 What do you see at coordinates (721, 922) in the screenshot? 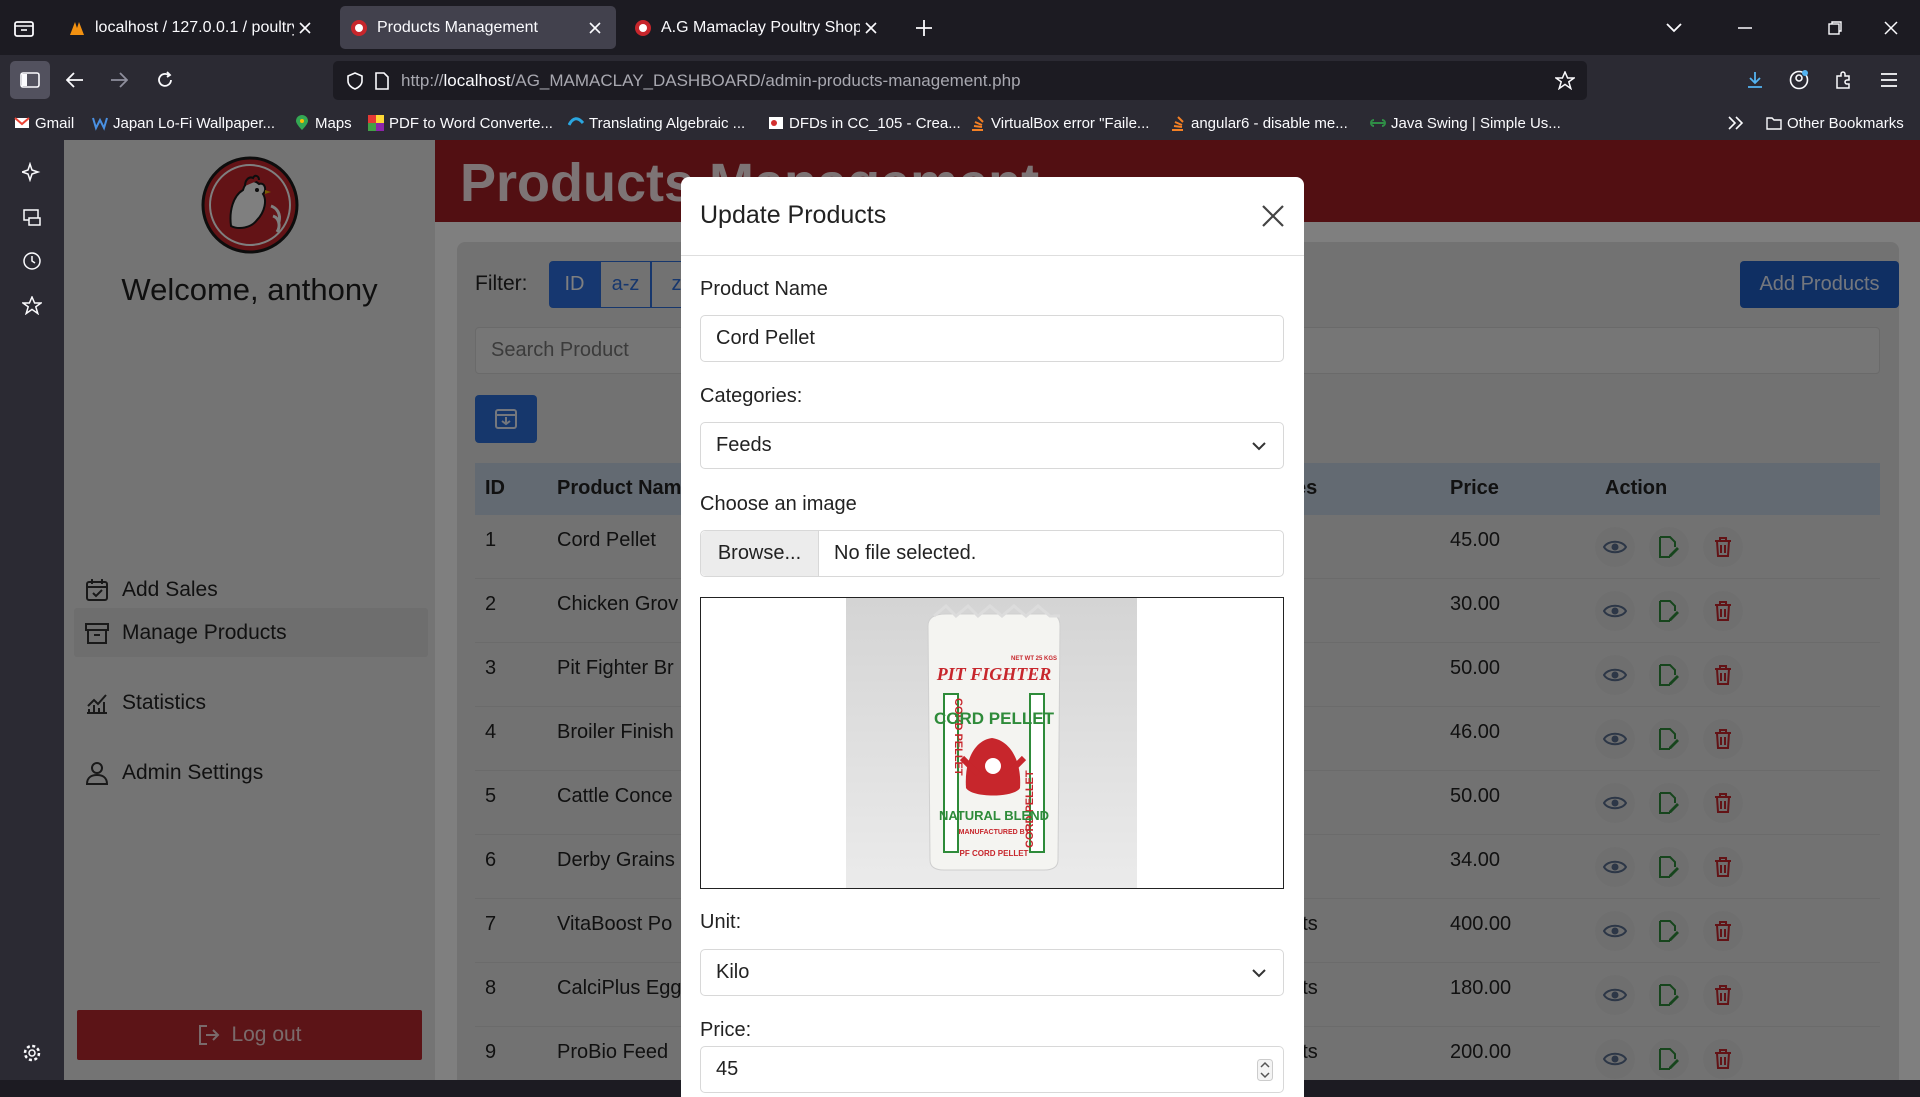
I see `unit-label: Unit:` at bounding box center [721, 922].